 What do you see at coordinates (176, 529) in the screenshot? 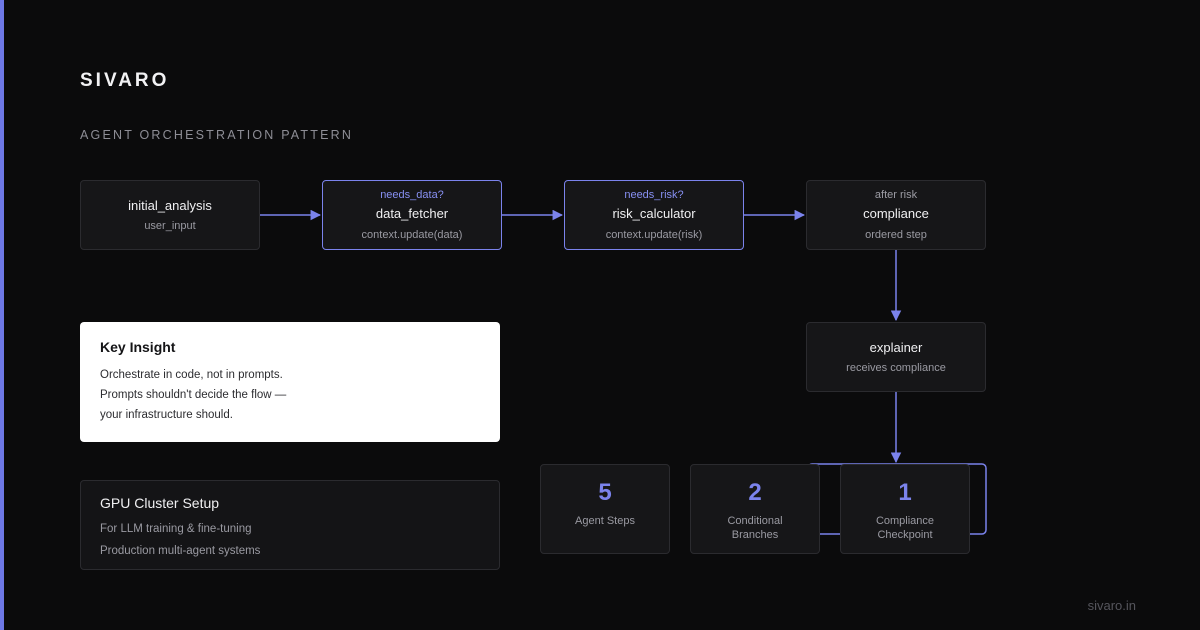
I see `gpu-cluster-line: For LLM training & fine-tuning` at bounding box center [176, 529].